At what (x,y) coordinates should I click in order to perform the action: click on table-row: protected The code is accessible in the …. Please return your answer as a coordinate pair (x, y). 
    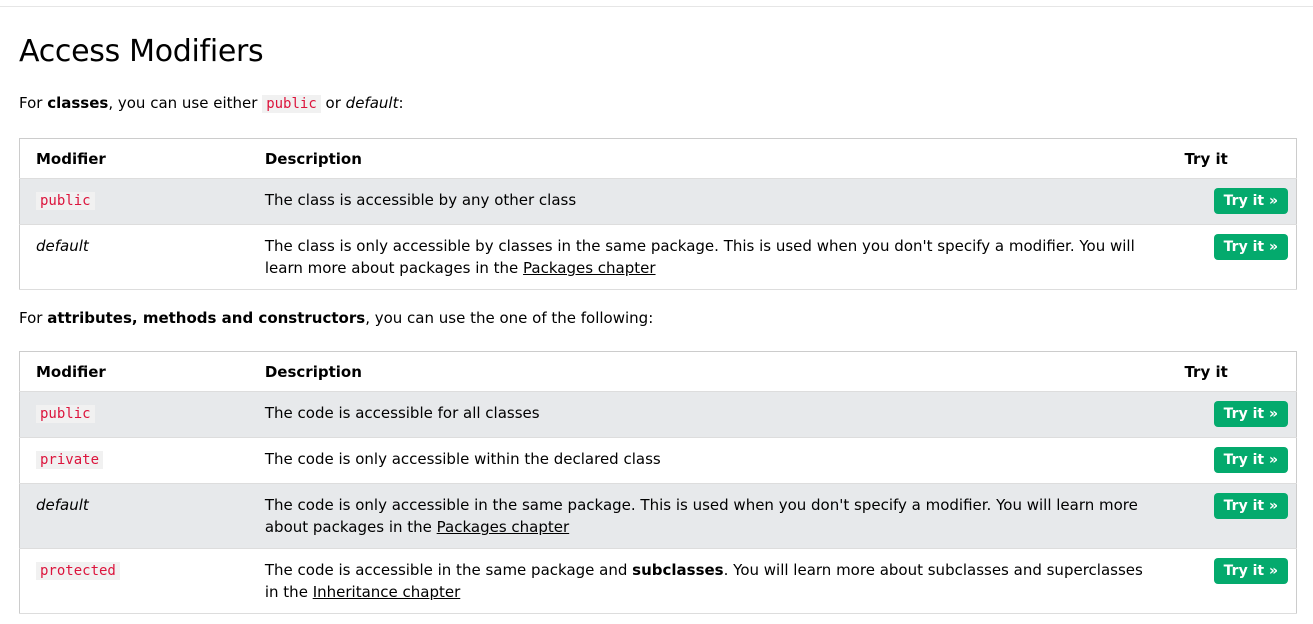
    Looking at the image, I should click on (658, 581).